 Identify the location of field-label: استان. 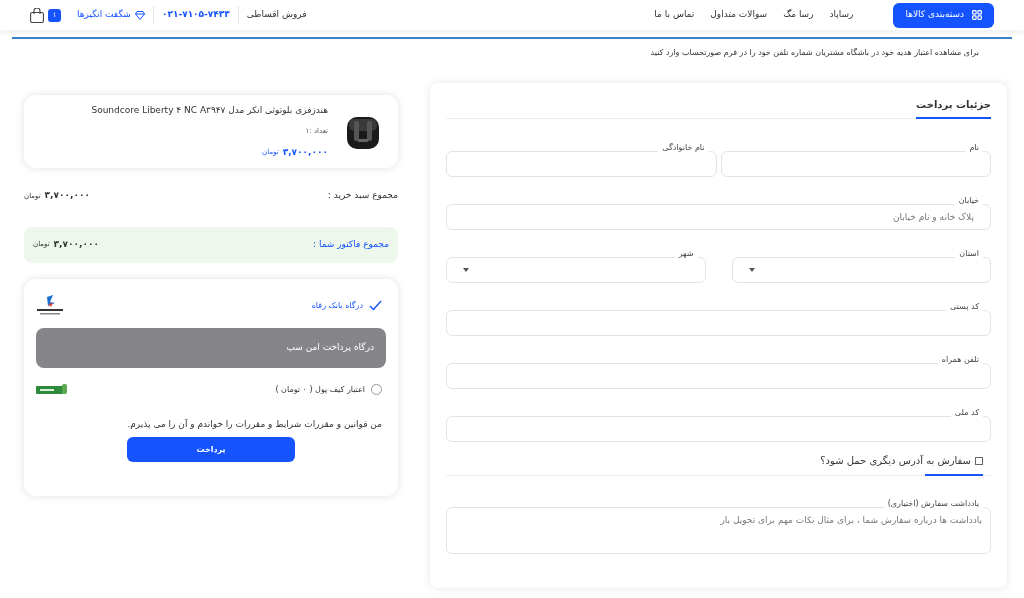
(969, 254).